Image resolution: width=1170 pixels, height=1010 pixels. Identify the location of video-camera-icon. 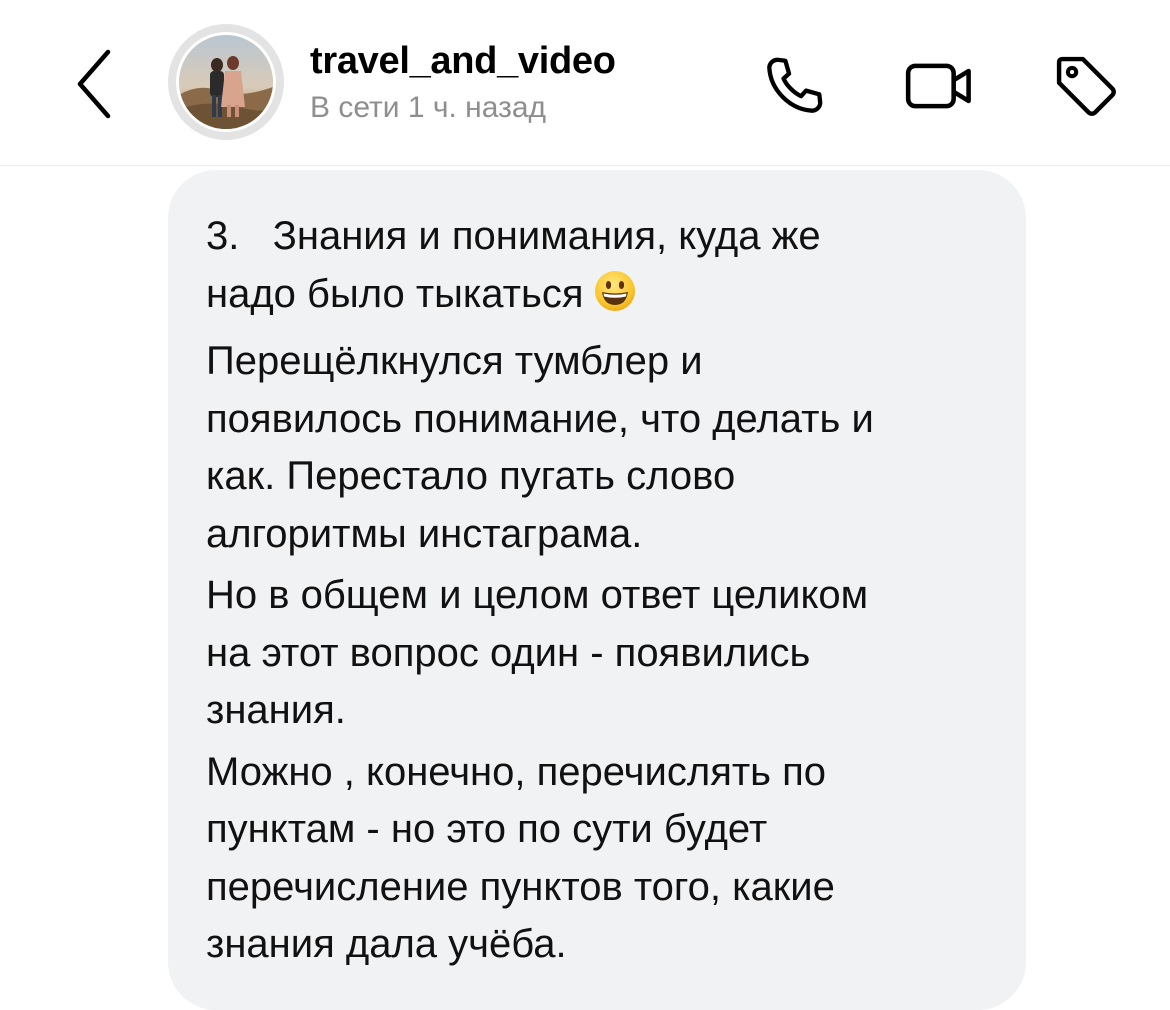
(938, 86).